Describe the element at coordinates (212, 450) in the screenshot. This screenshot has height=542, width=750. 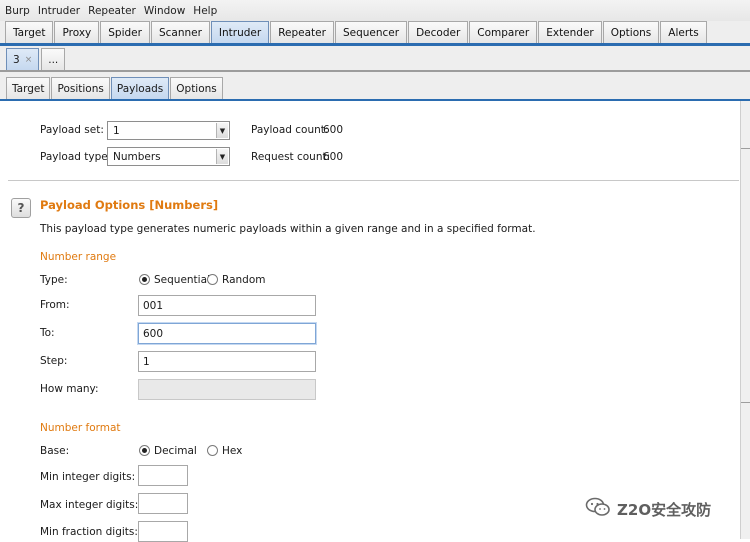
I see `hex-radio` at that location.